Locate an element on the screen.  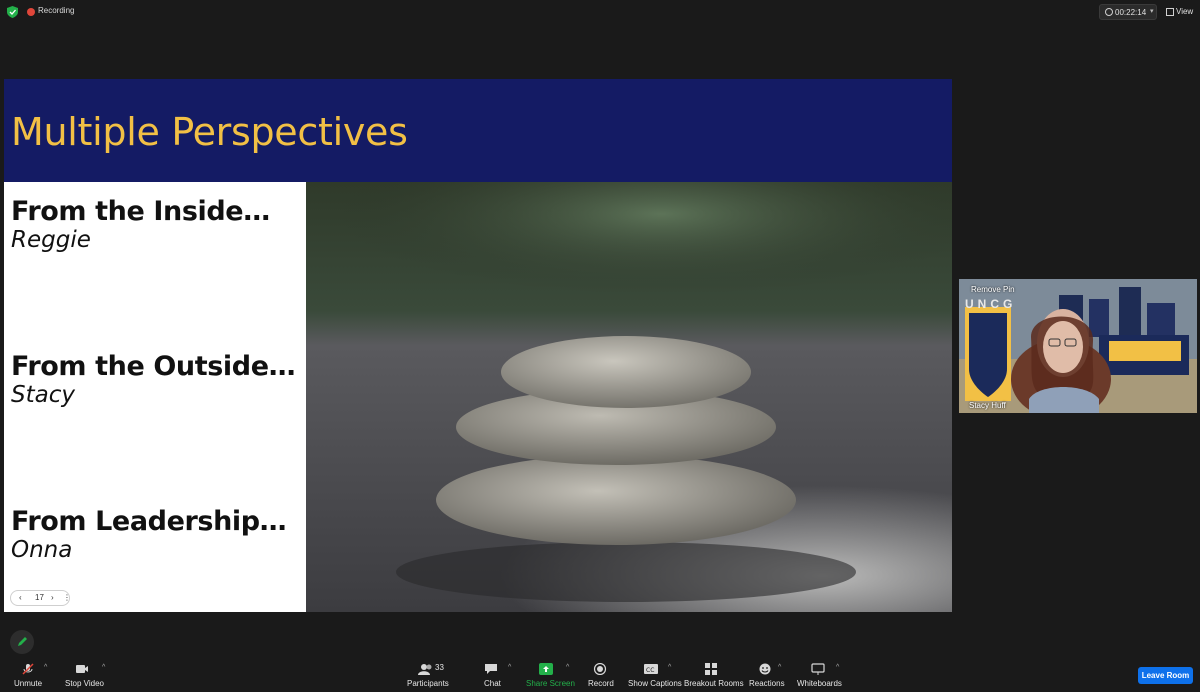
participants-button: 33 Participants is located at coordinates (427, 676).